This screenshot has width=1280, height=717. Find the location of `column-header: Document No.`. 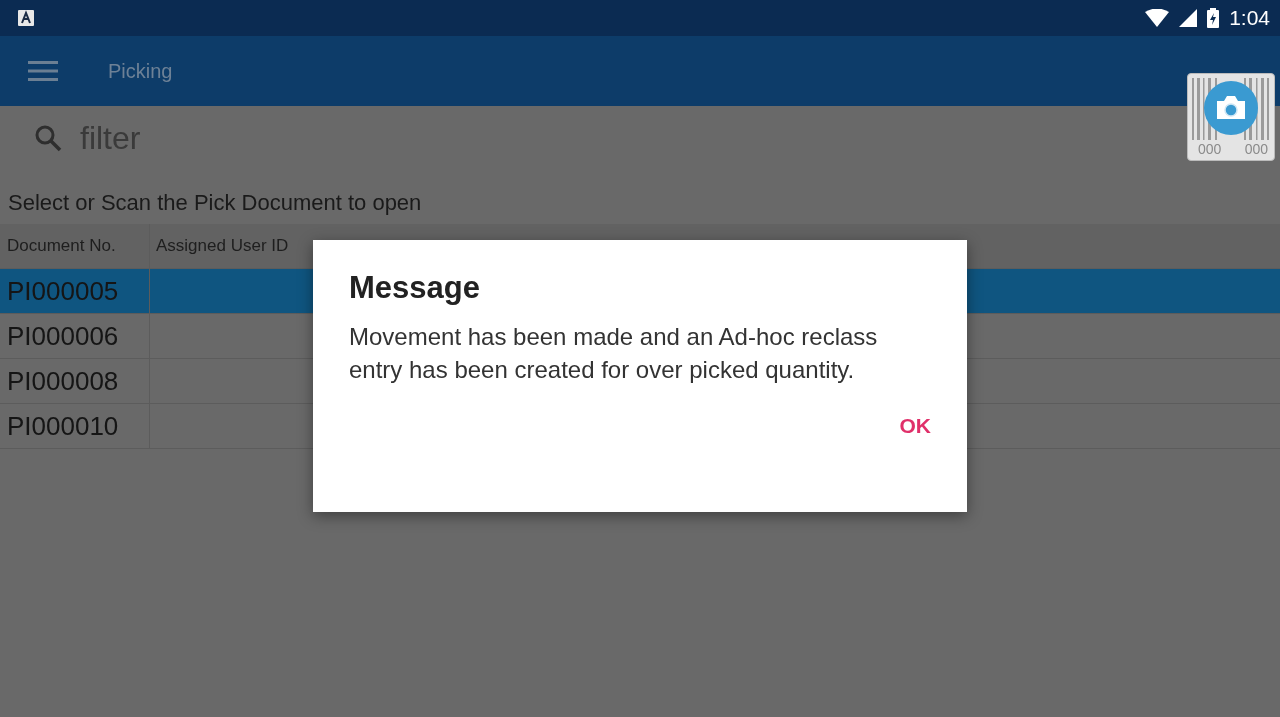

column-header: Document No. is located at coordinates (75, 246).